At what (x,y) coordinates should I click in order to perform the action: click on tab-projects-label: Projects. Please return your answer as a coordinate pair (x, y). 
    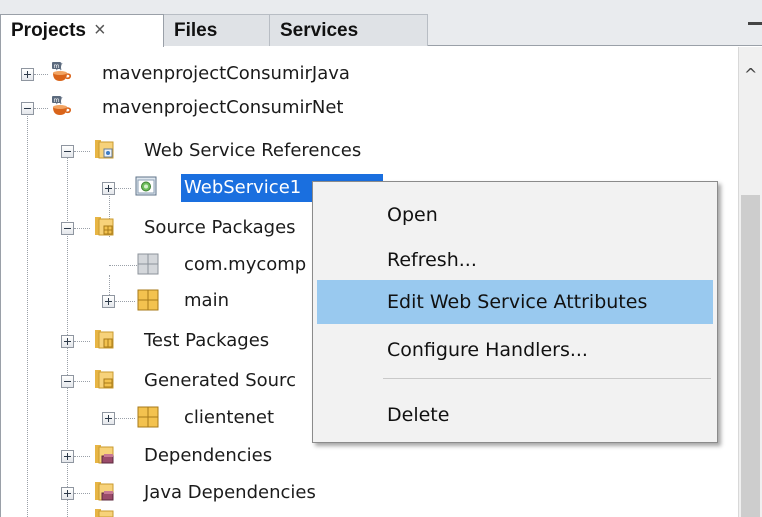
    Looking at the image, I should click on (48, 30).